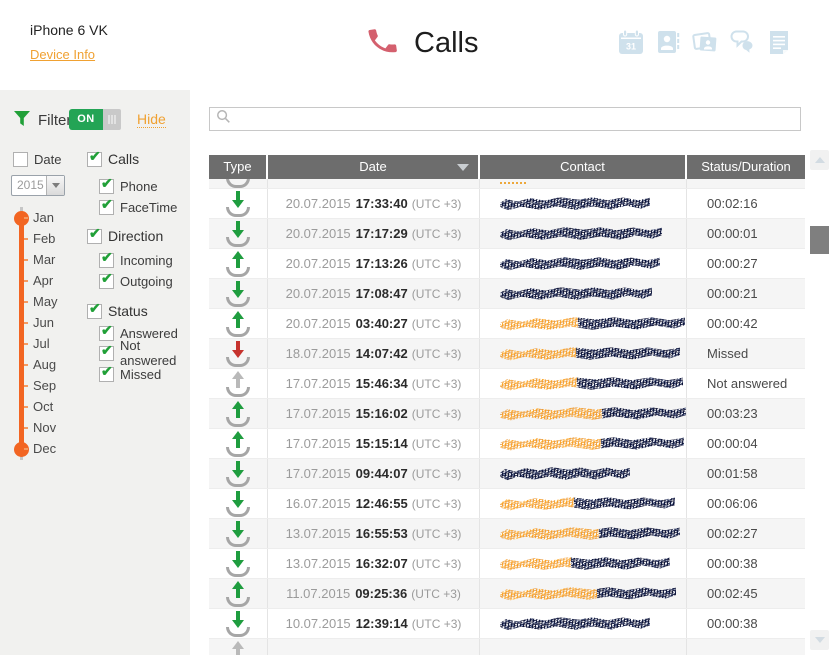 This screenshot has height=655, width=832. Describe the element at coordinates (37, 159) in the screenshot. I see `checkbox-date: Date` at that location.